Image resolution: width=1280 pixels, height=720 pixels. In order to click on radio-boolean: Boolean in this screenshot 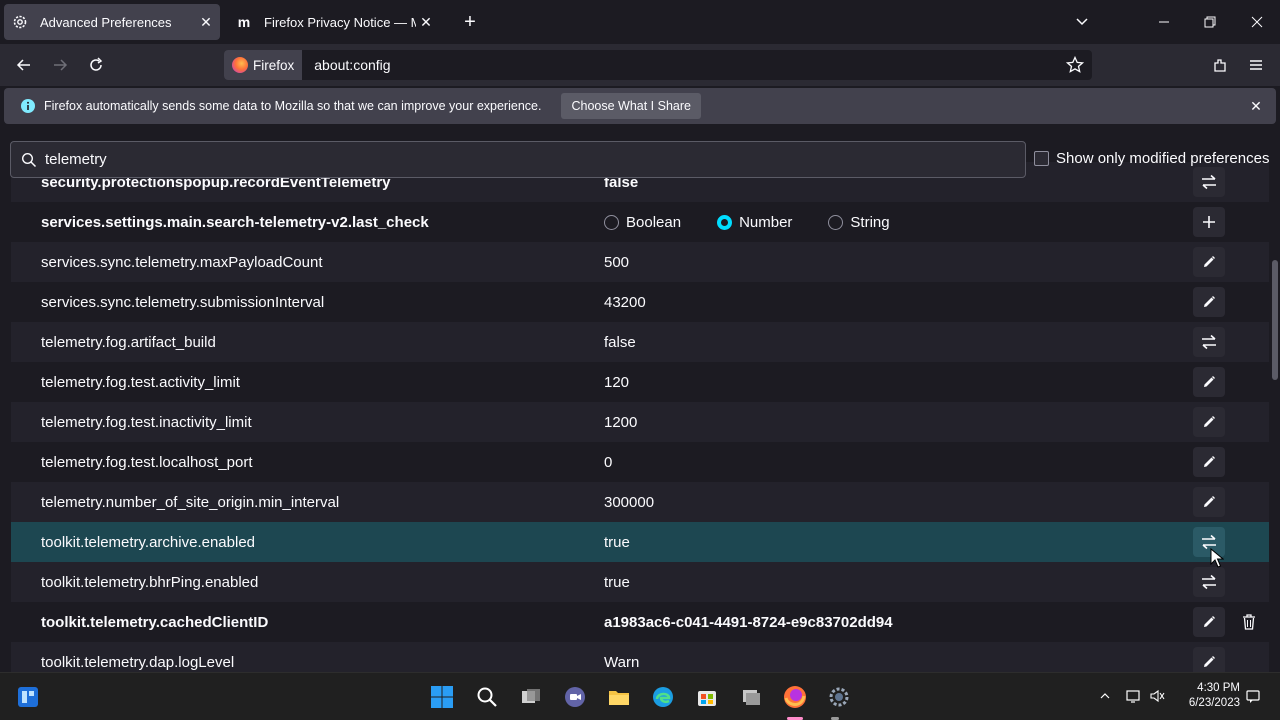, I will do `click(642, 222)`.